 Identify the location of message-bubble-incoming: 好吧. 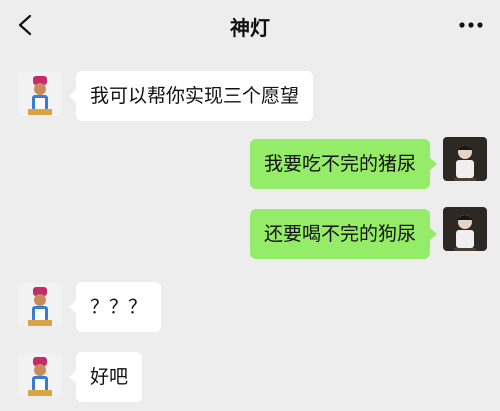
(105, 377).